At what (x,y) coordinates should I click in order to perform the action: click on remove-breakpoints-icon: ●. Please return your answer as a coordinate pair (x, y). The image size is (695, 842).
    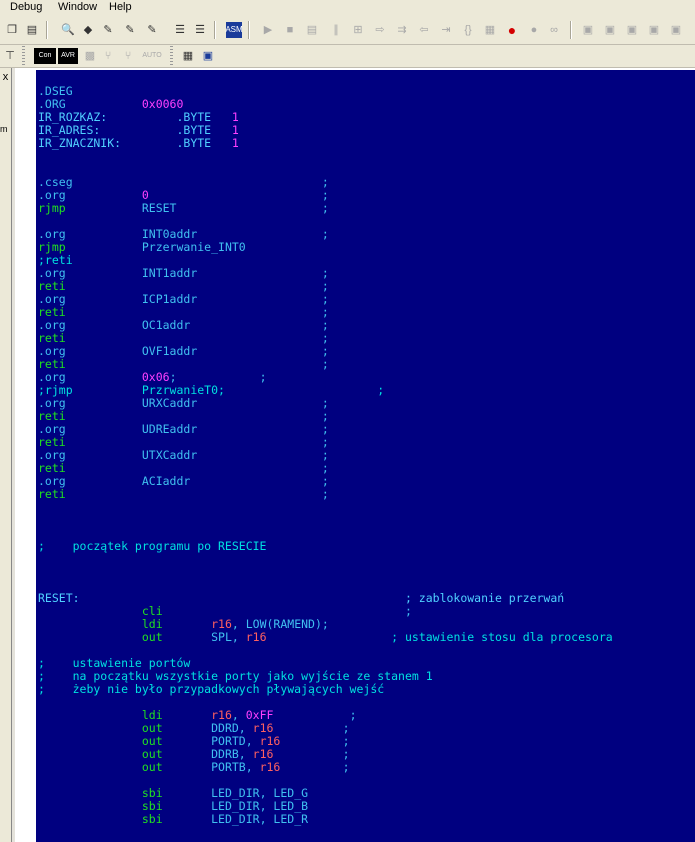
    Looking at the image, I should click on (534, 30).